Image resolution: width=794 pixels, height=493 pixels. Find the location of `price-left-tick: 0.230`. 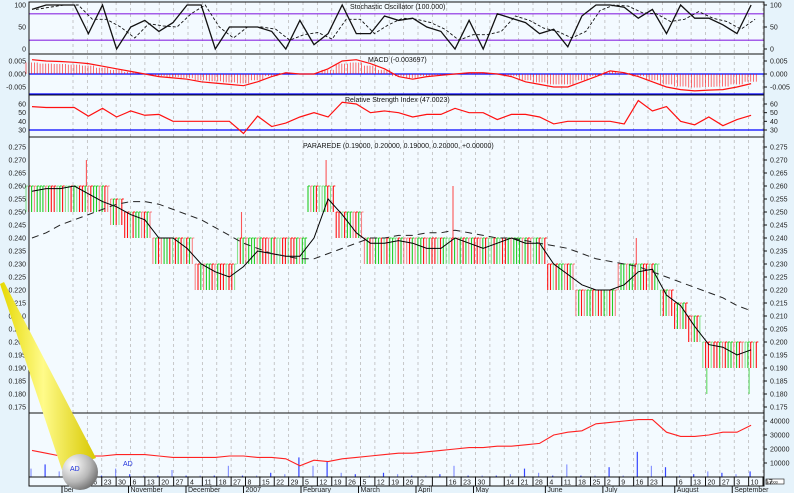

price-left-tick: 0.230 is located at coordinates (17, 265).